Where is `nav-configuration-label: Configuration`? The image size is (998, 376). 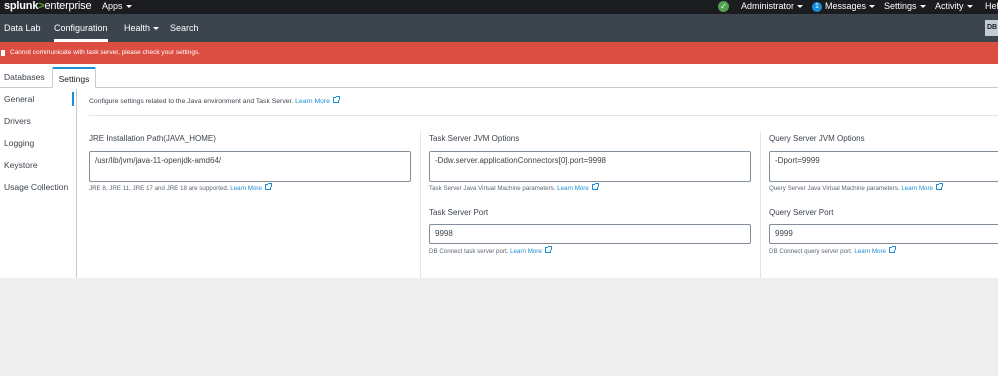
nav-configuration-label: Configuration is located at coordinates (81, 28).